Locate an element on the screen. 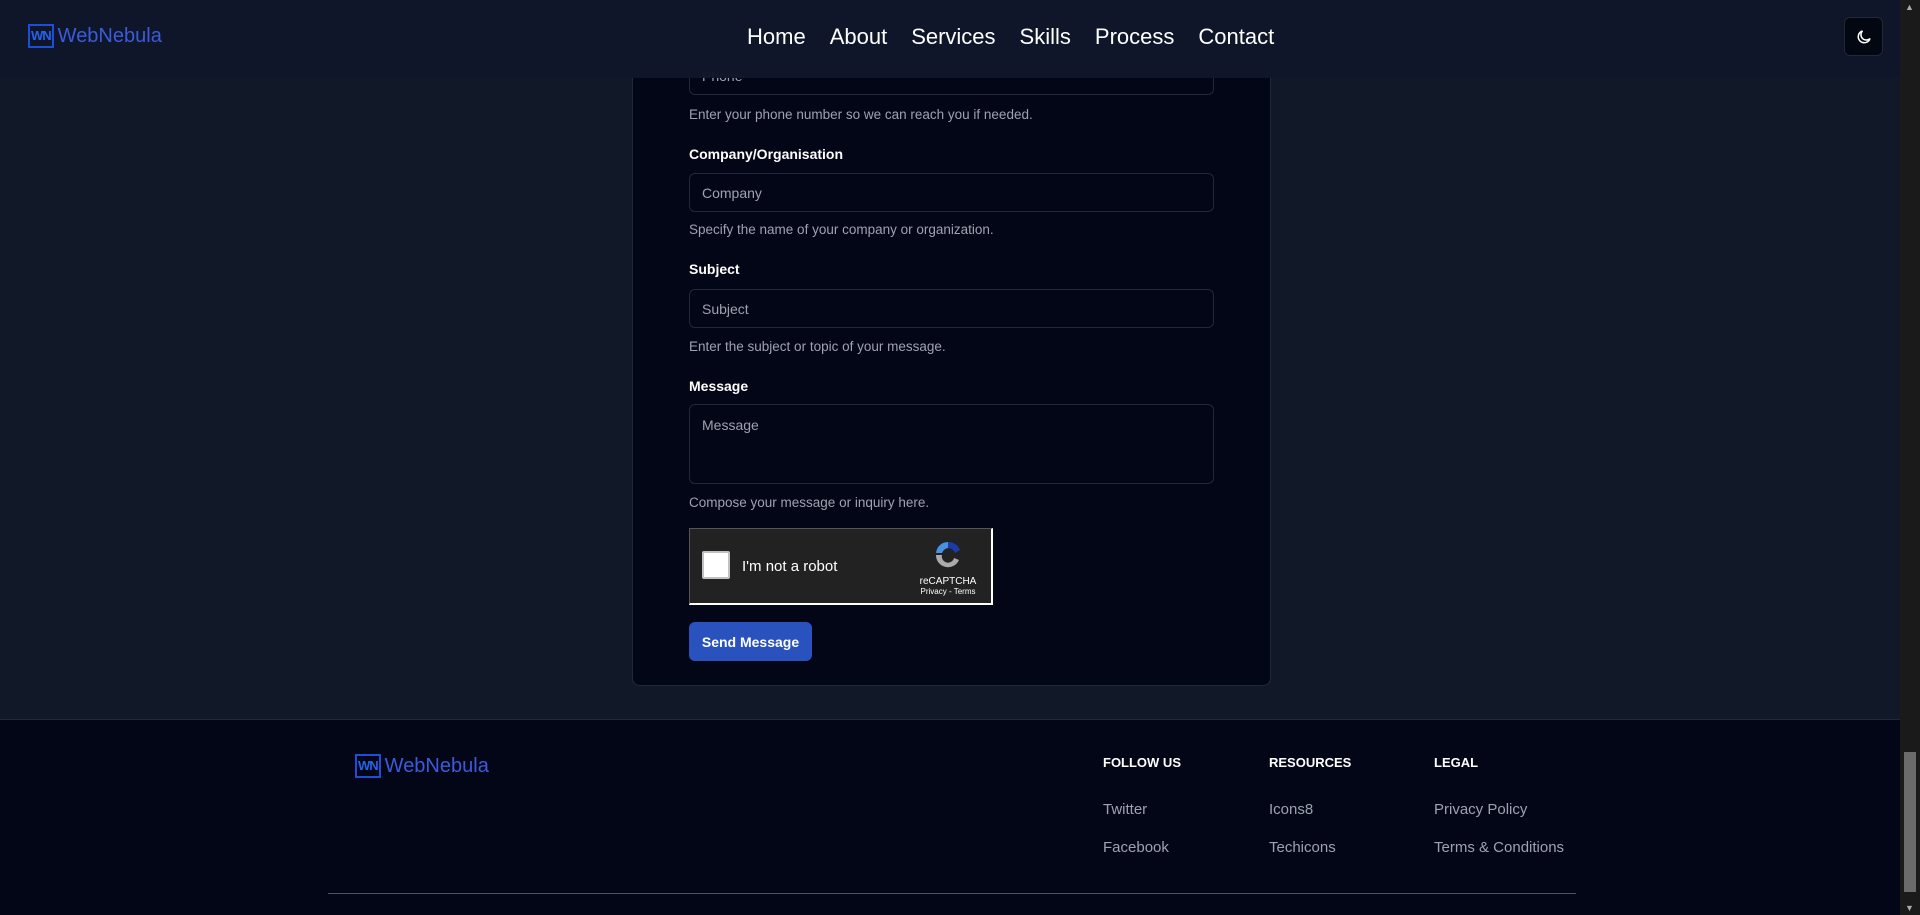  company-label: Company/Organisation is located at coordinates (766, 154).